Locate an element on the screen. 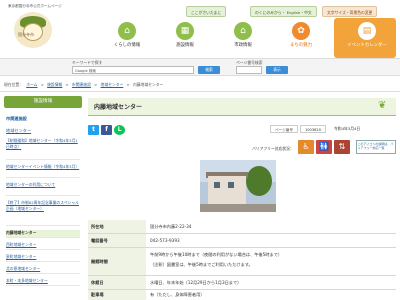  home-icon: ⌂ is located at coordinates (127, 31).